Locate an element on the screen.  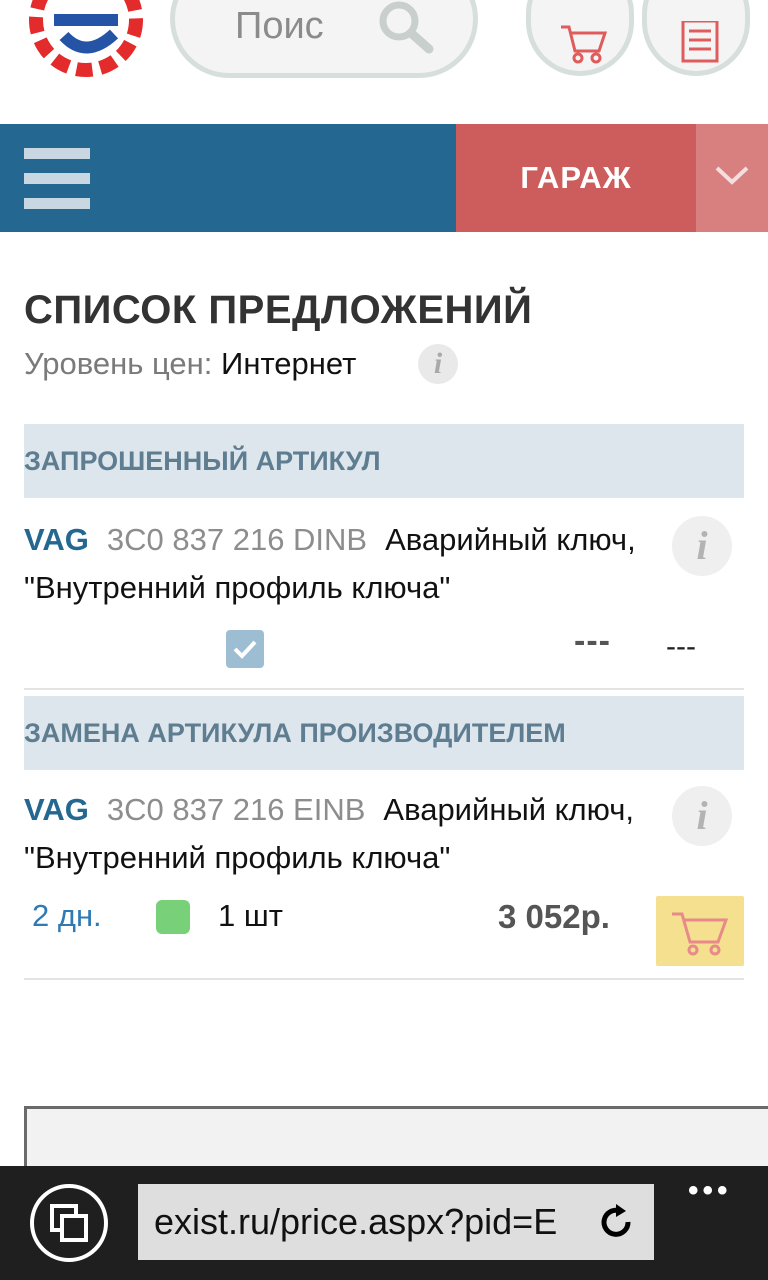
stock-indicator is located at coordinates (173, 917).